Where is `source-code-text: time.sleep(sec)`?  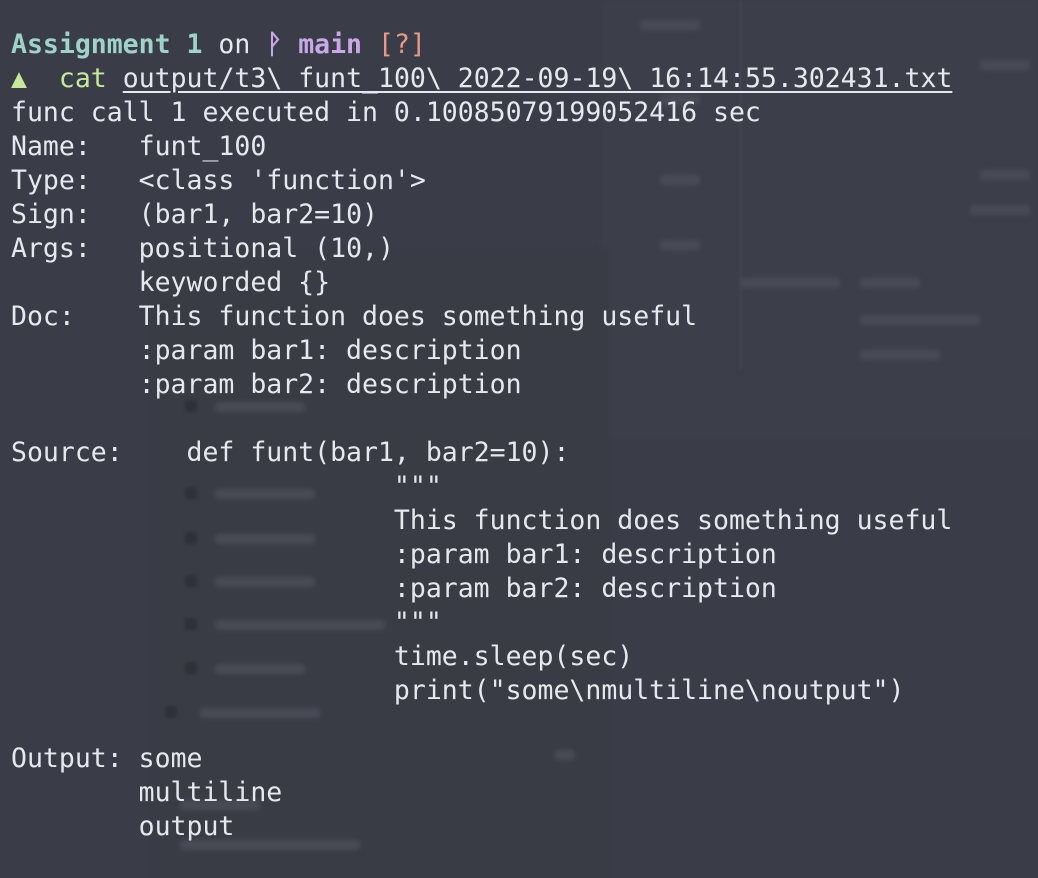 source-code-text: time.sleep(sec) is located at coordinates (513, 656).